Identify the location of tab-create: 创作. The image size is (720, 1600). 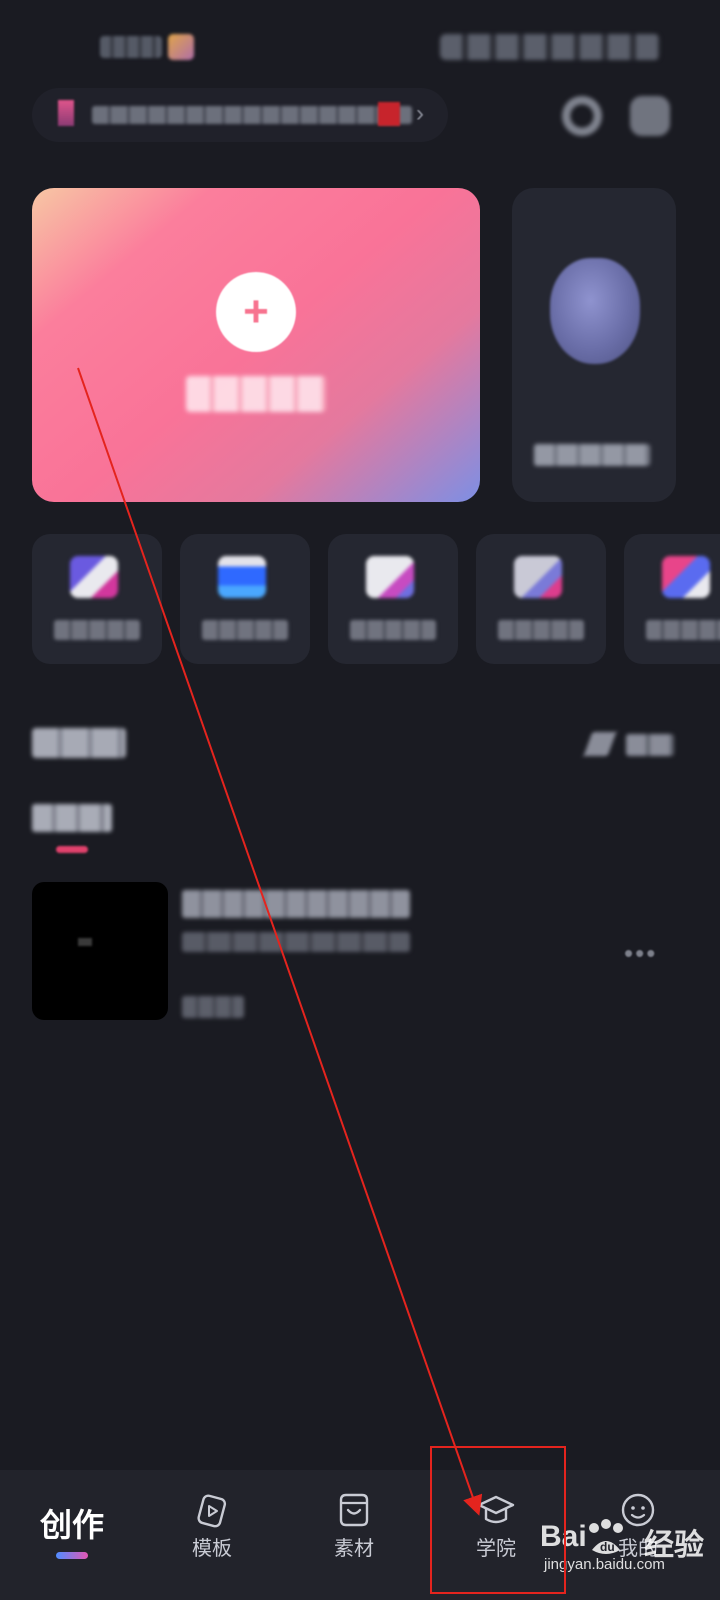
(72, 1535).